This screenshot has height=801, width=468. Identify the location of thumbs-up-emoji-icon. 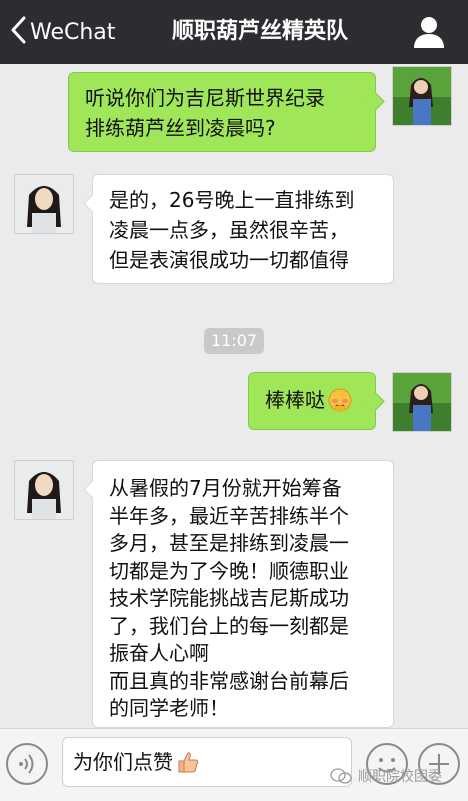
(188, 762).